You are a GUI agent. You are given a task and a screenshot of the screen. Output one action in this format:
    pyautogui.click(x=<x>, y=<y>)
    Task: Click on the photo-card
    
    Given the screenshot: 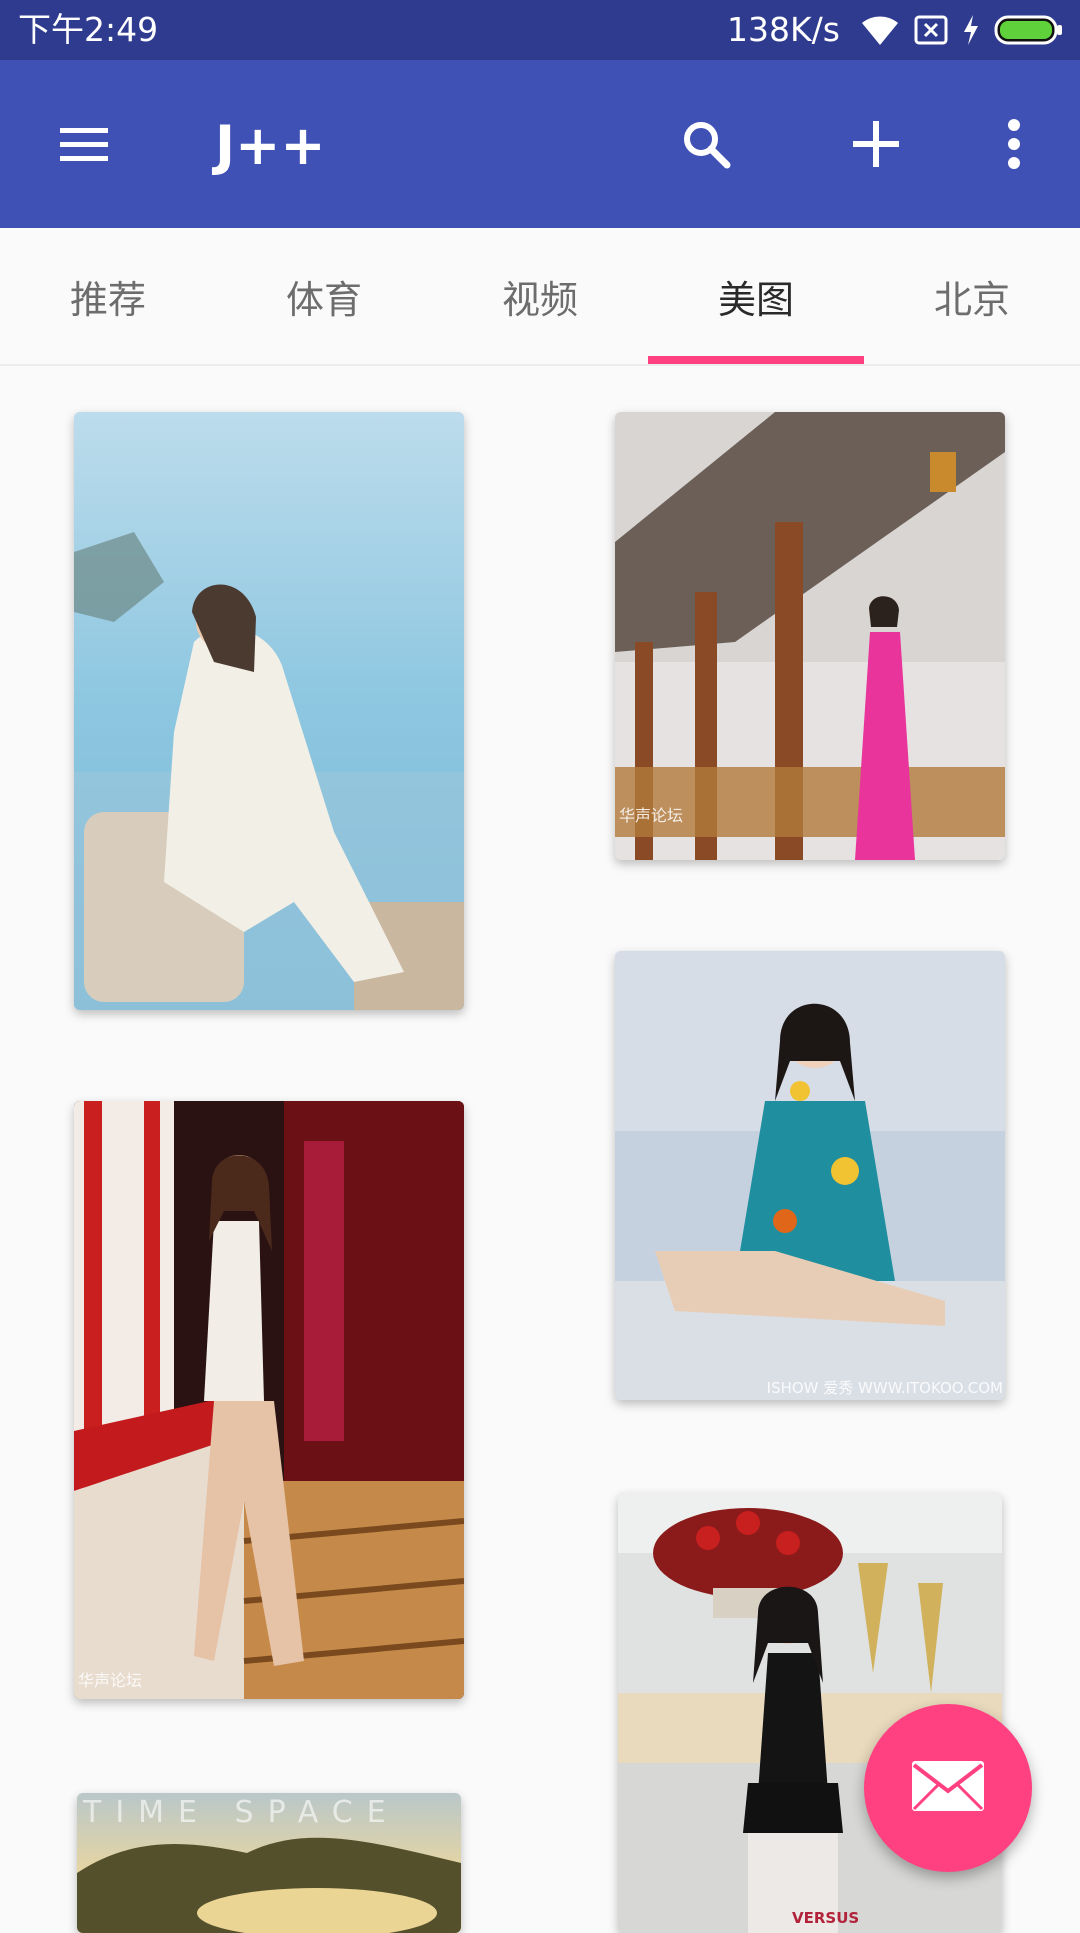 What is the action you would take?
    pyautogui.click(x=269, y=711)
    